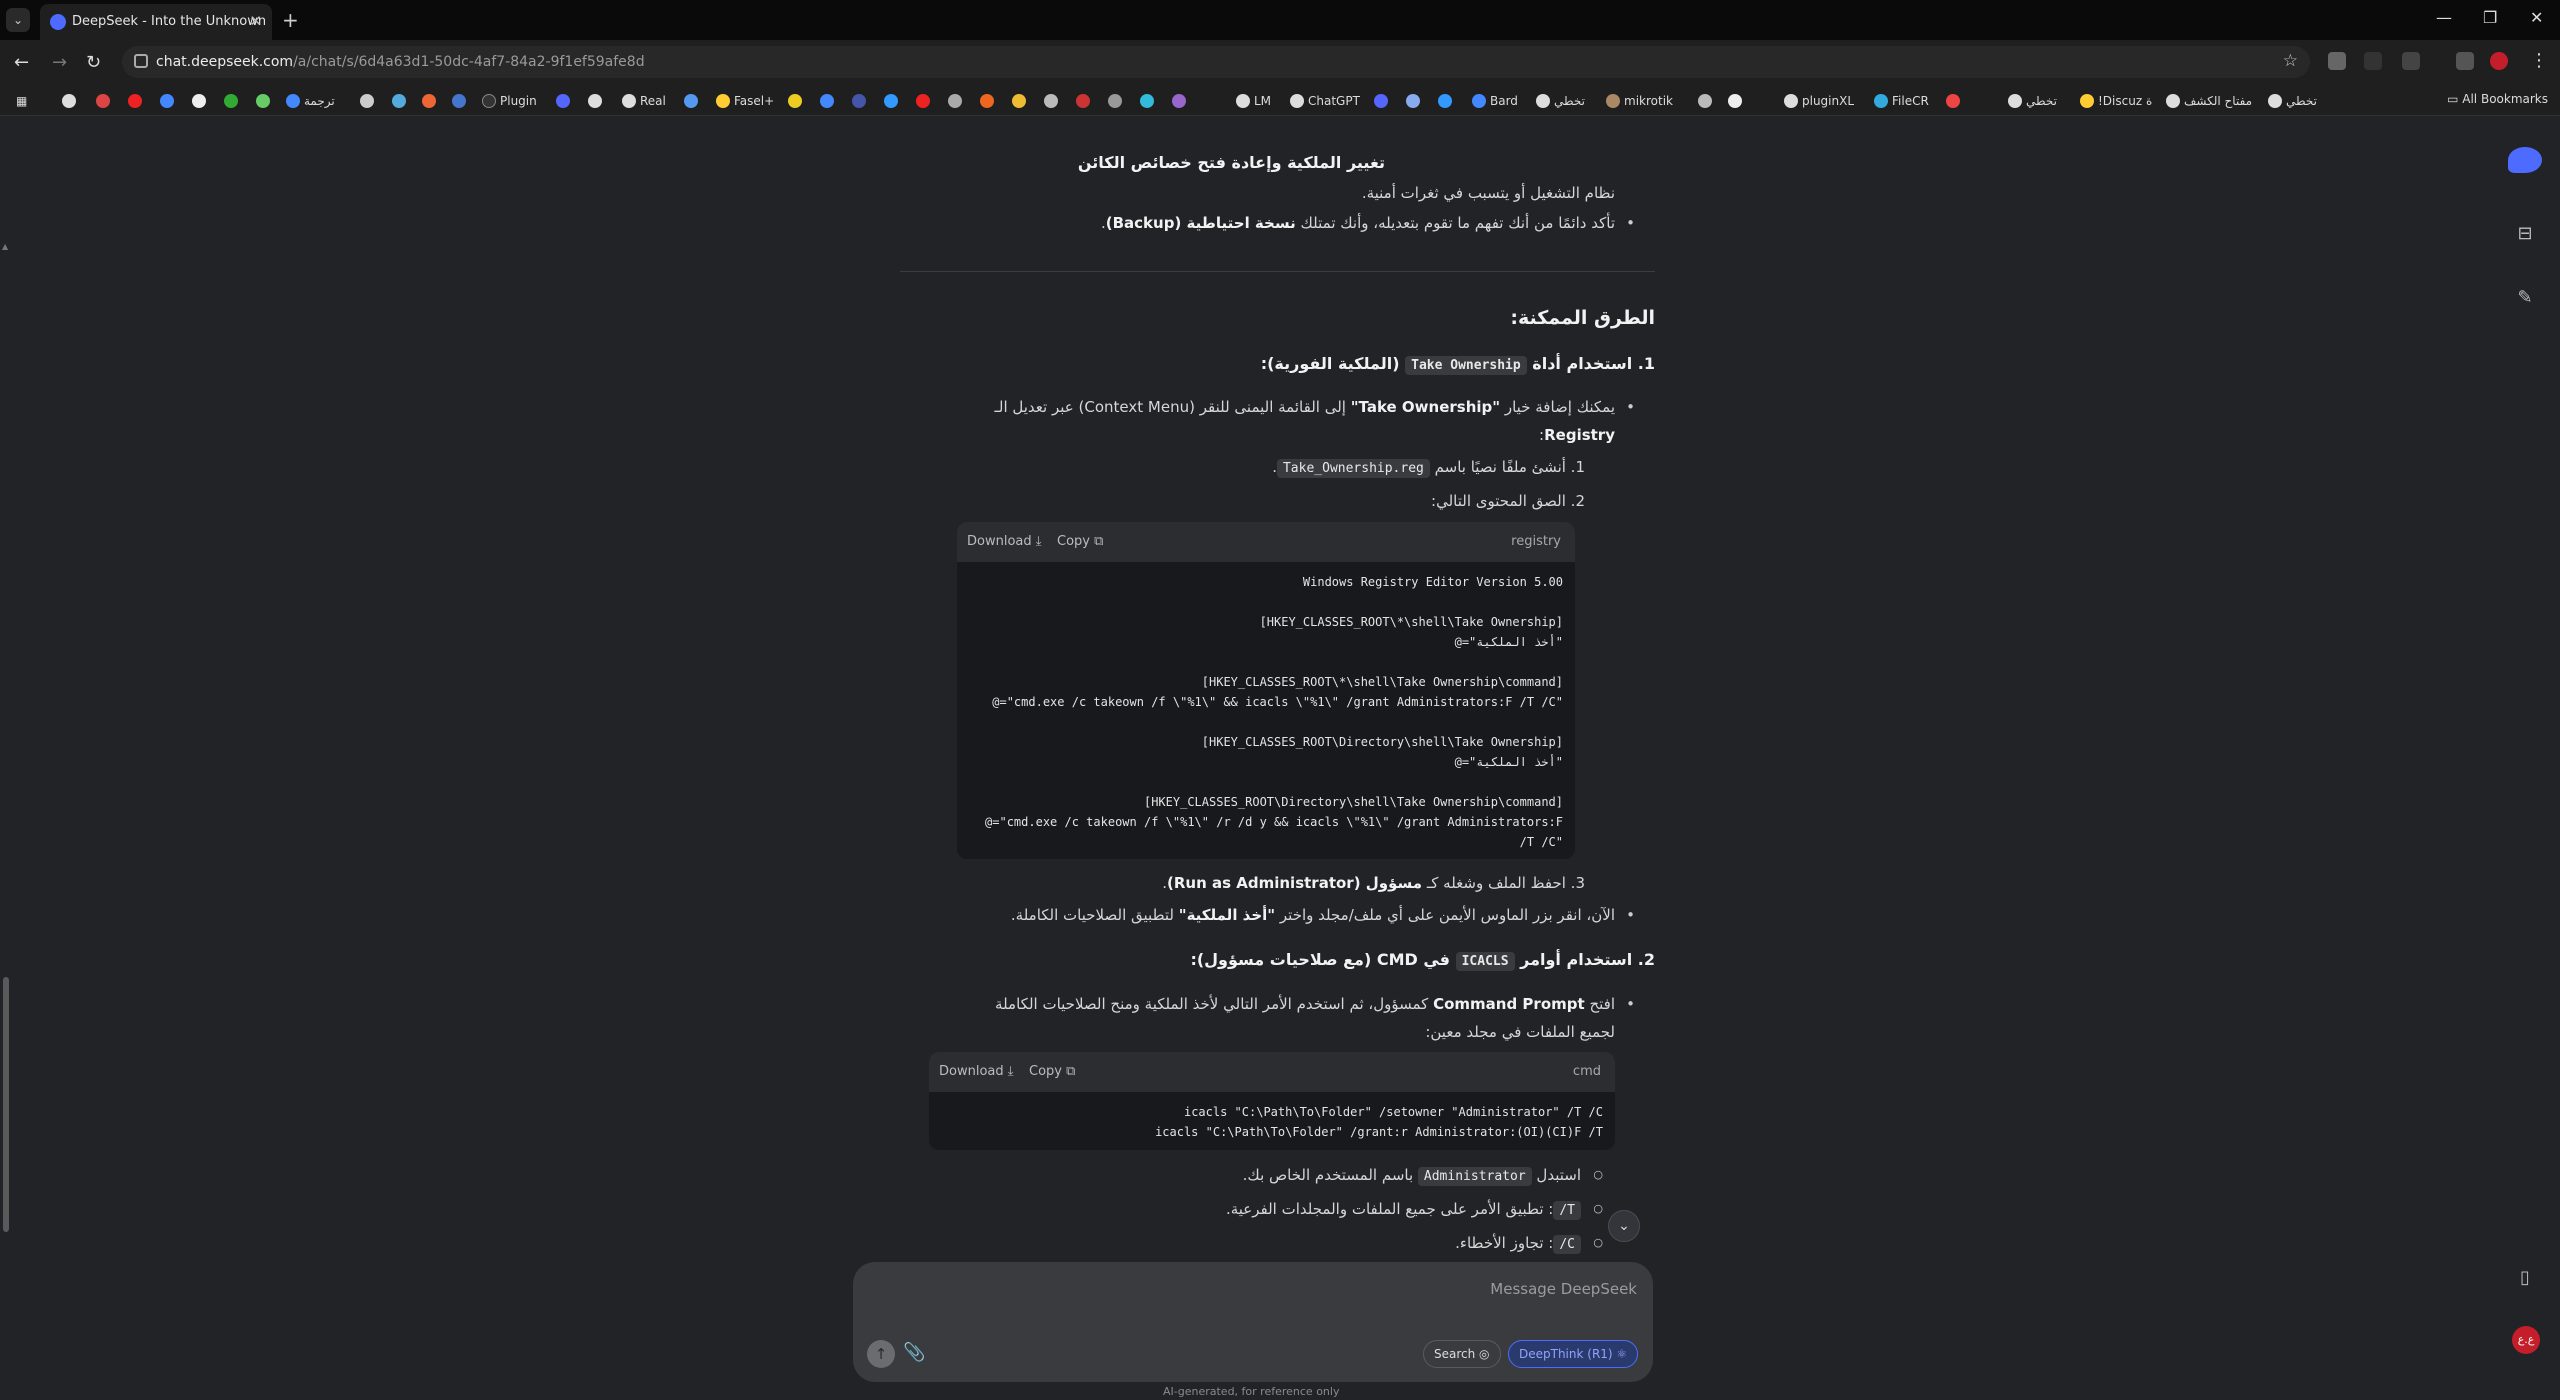 This screenshot has width=2560, height=1400. What do you see at coordinates (290, 20) in the screenshot?
I see `new-tab-icon: +` at bounding box center [290, 20].